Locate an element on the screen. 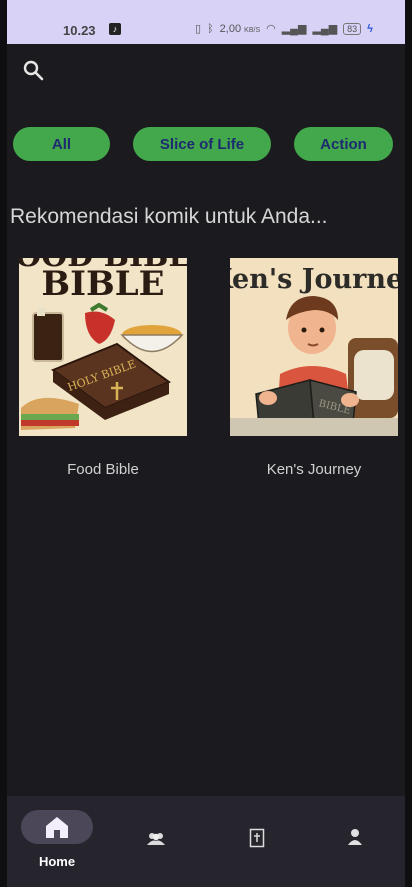 This screenshot has height=887, width=412. network-speed: 2,00 KB/S is located at coordinates (240, 29).